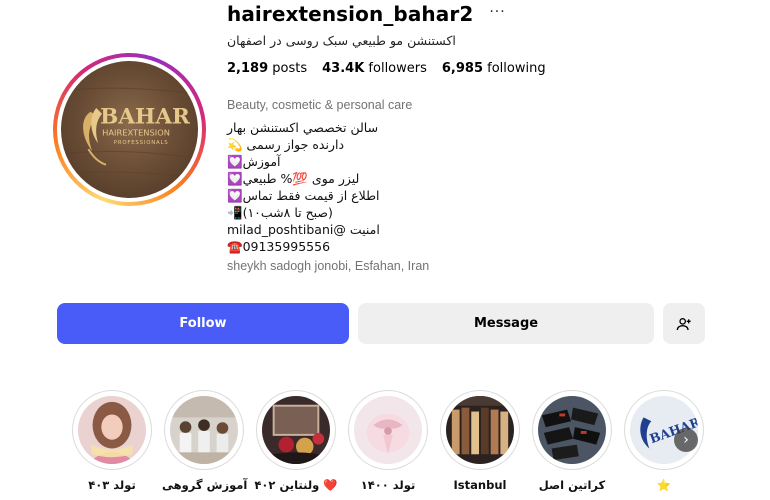  Describe the element at coordinates (203, 323) in the screenshot. I see `follow-button: Follow` at that location.